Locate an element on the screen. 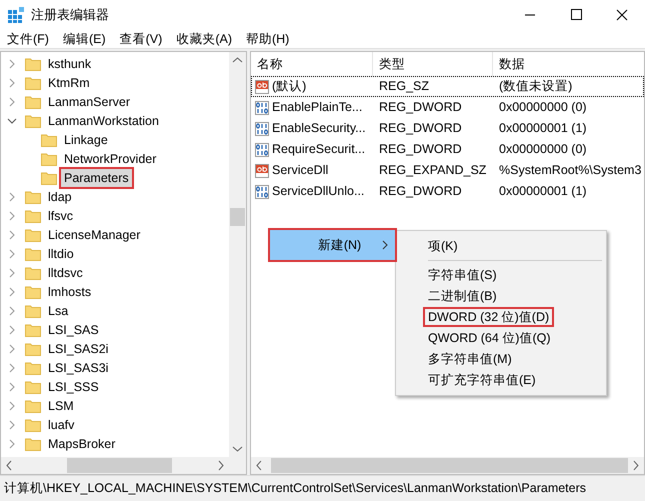 This screenshot has width=645, height=501. tree-item: Linkage is located at coordinates (86, 139).